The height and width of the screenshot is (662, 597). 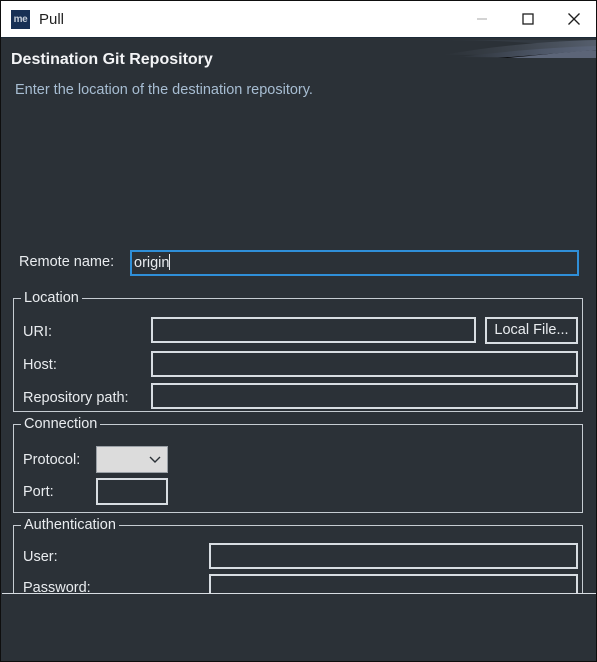 I want to click on window-title: Pull, so click(x=52, y=19).